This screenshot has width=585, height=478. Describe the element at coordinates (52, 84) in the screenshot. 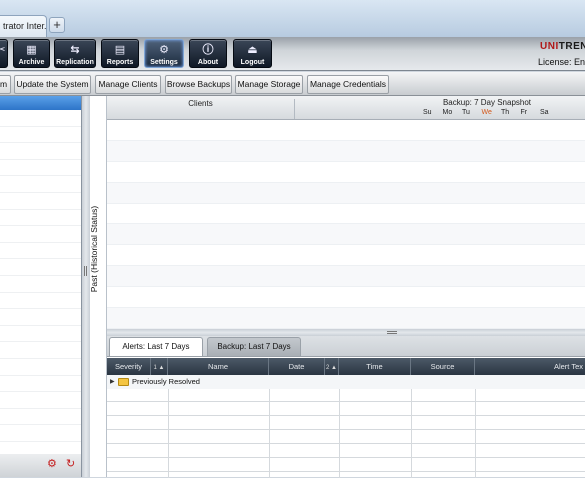

I see `update-system-button: Update the System` at that location.